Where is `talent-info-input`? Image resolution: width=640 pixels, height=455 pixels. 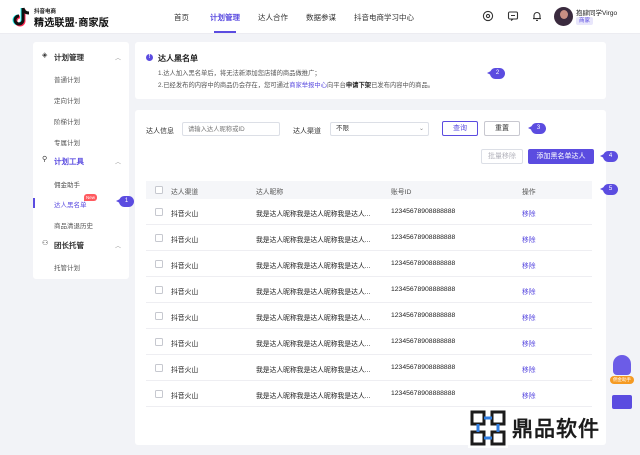 talent-info-input is located at coordinates (231, 129).